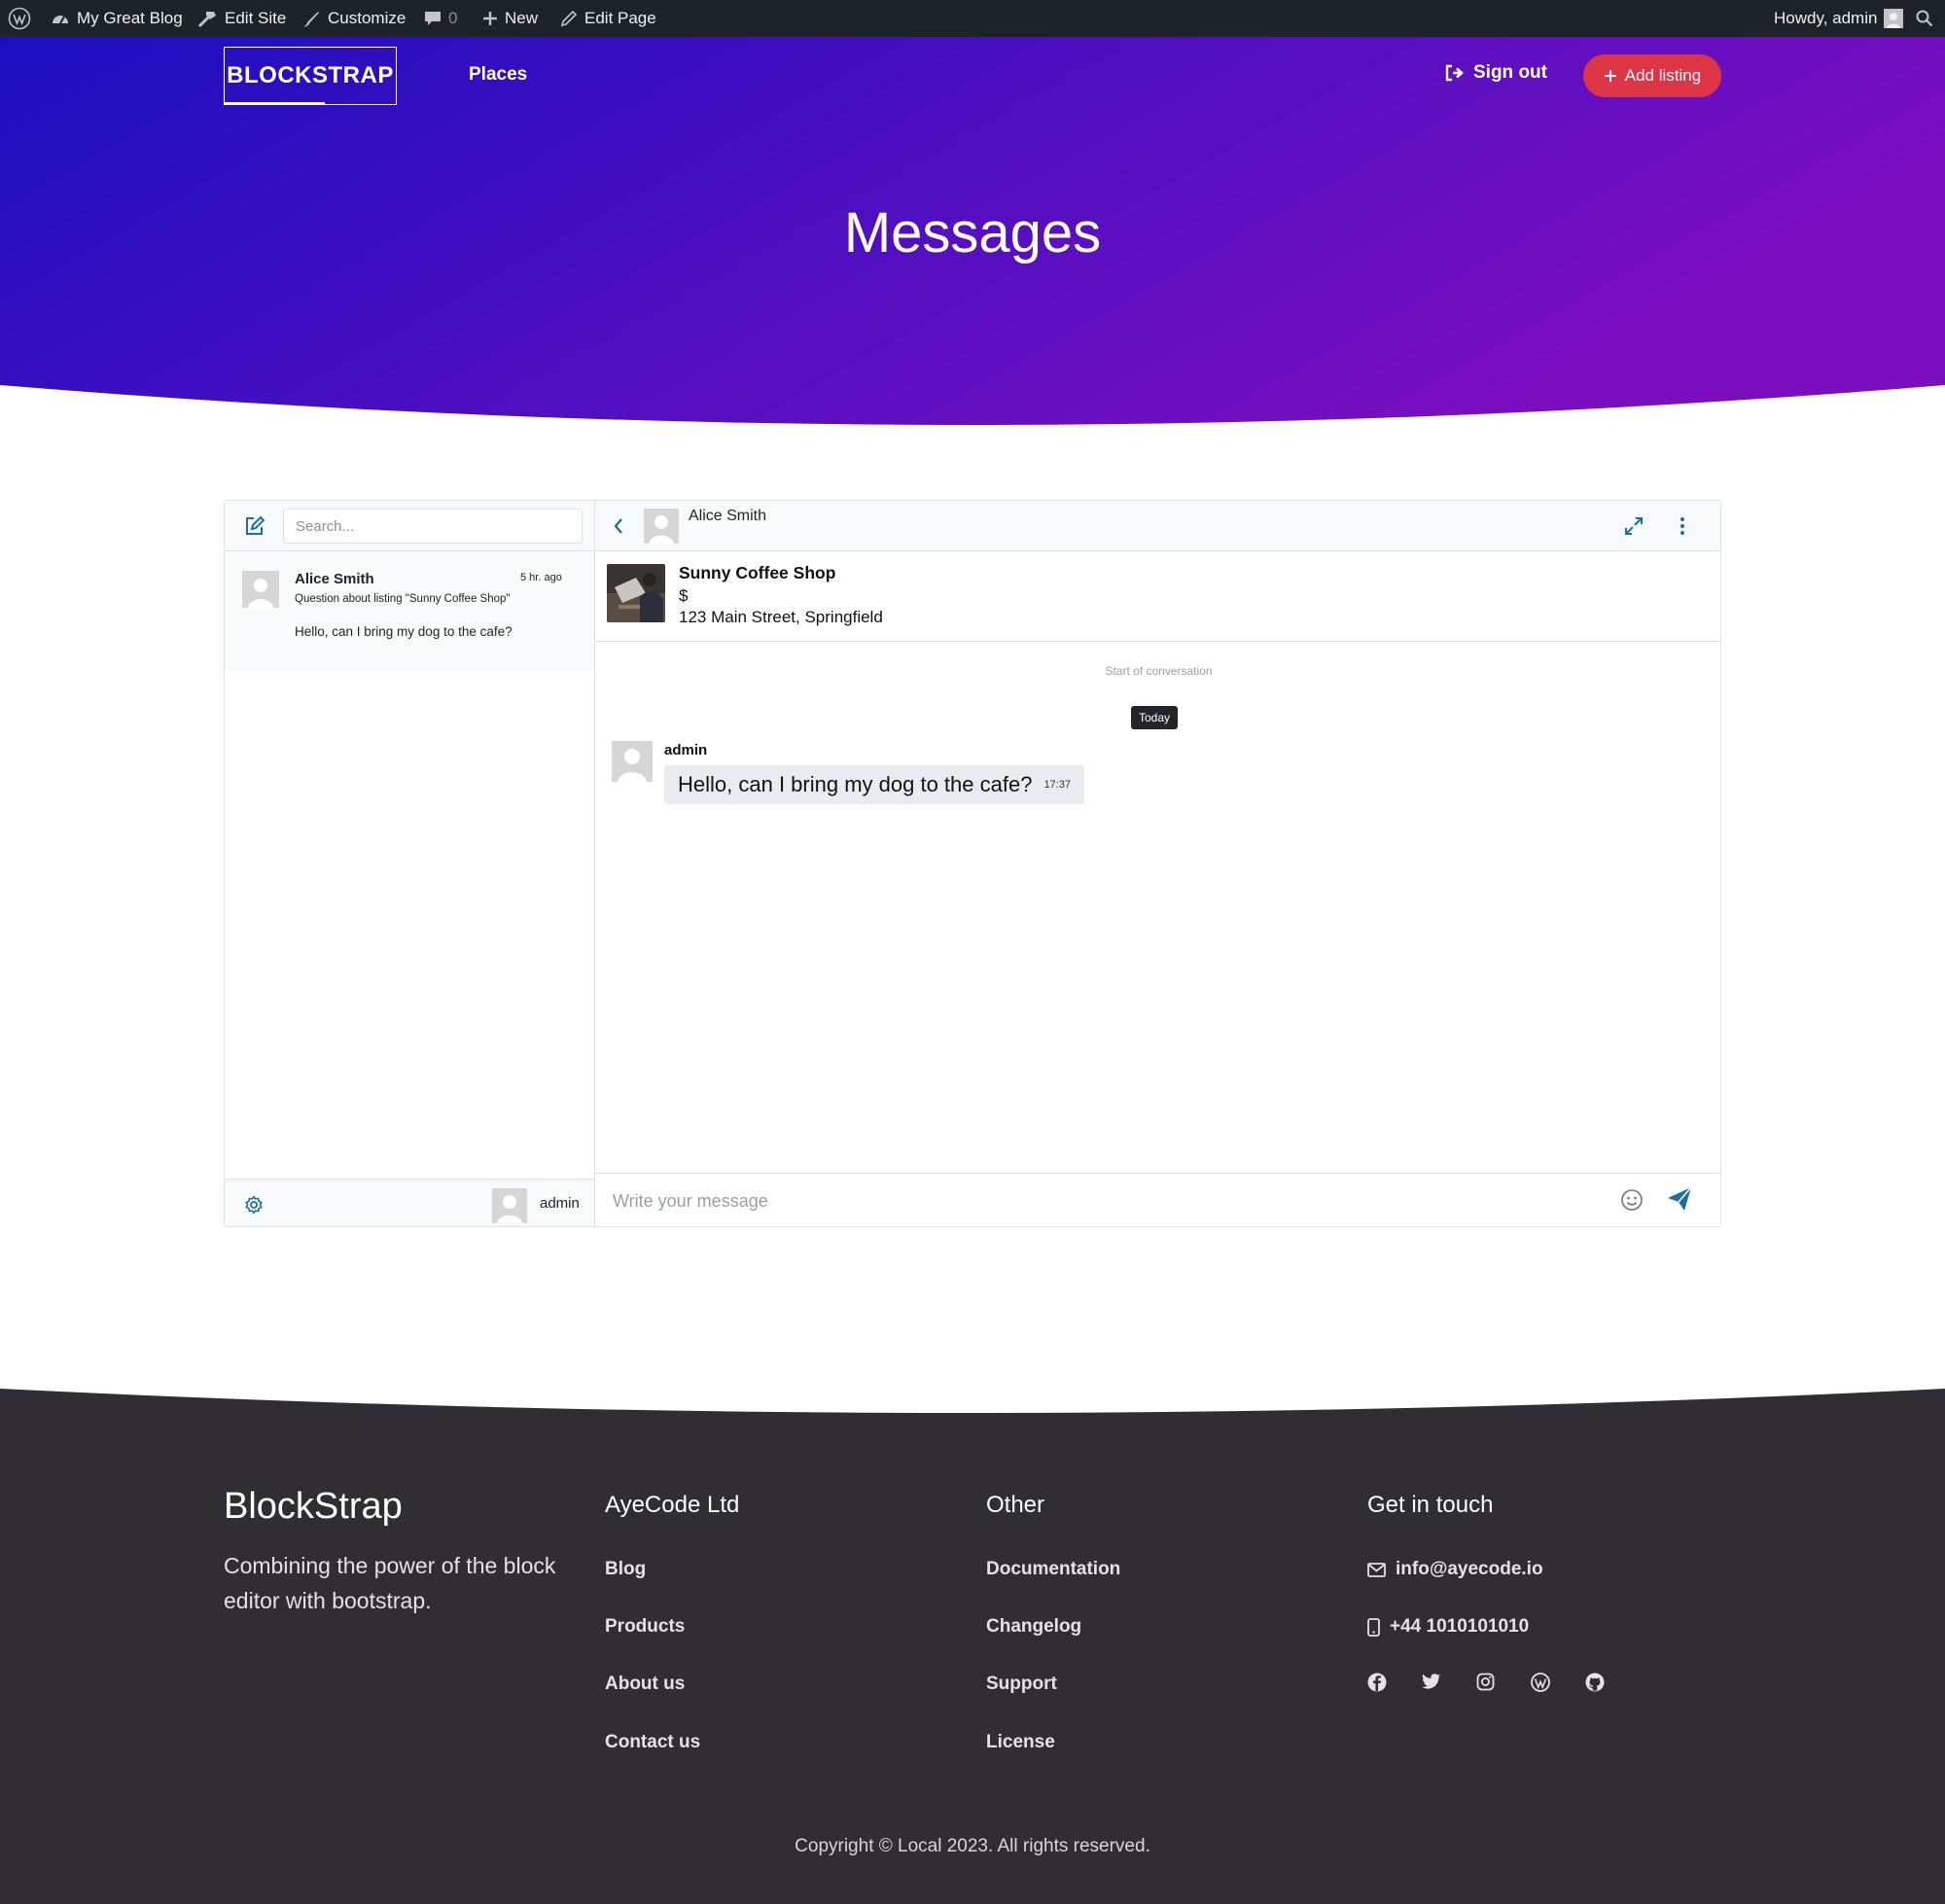  I want to click on new-content-link: New, so click(510, 18).